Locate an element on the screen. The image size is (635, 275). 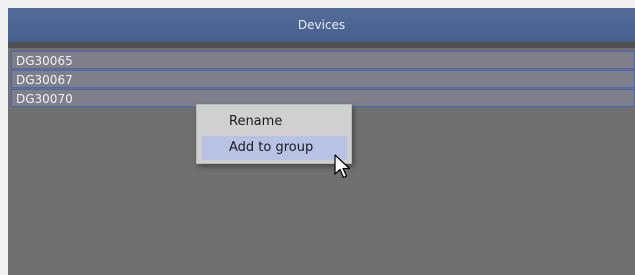
menu-item-label: Add to group is located at coordinates (271, 147).